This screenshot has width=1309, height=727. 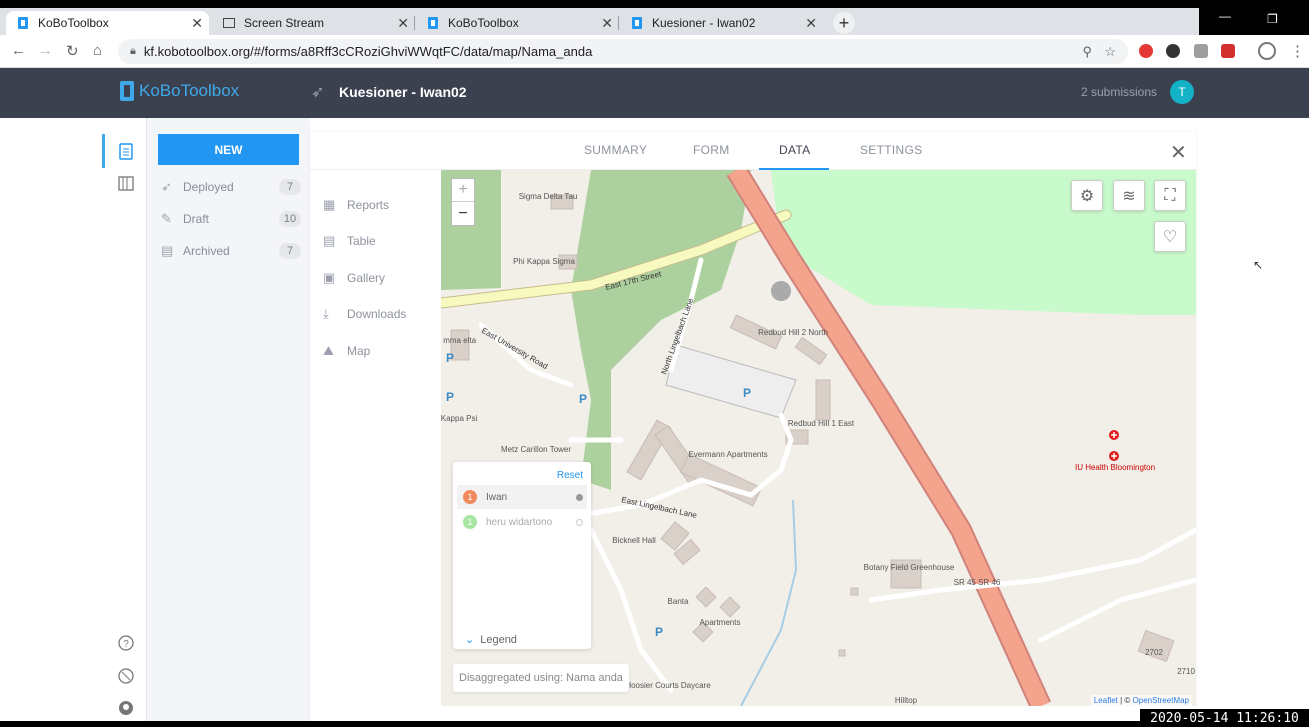 I want to click on browser-tab-kobotoolbox-1: KoBoToolbox ✕, so click(x=107, y=23).